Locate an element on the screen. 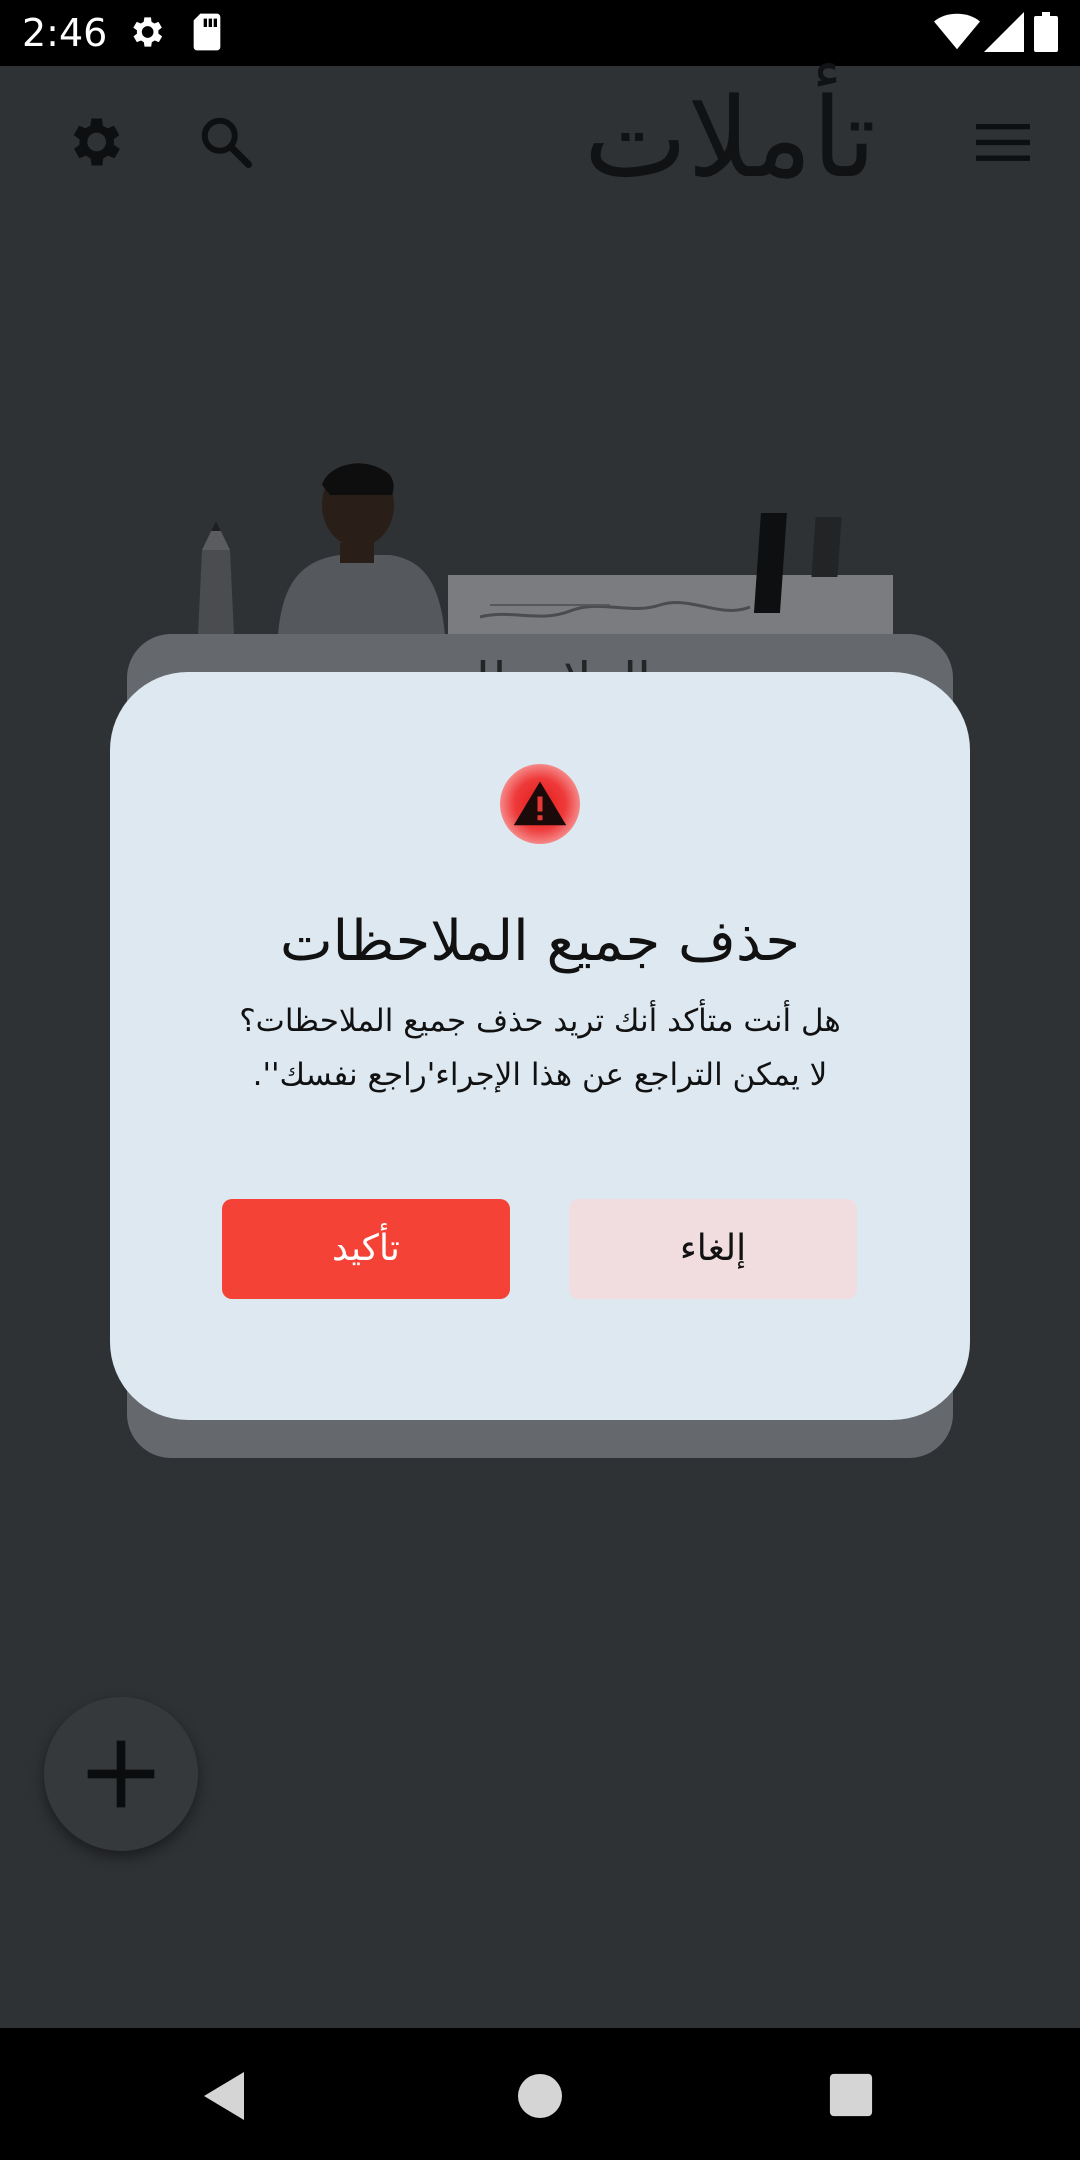 The height and width of the screenshot is (2160, 1080). signal-icon is located at coordinates (1004, 32).